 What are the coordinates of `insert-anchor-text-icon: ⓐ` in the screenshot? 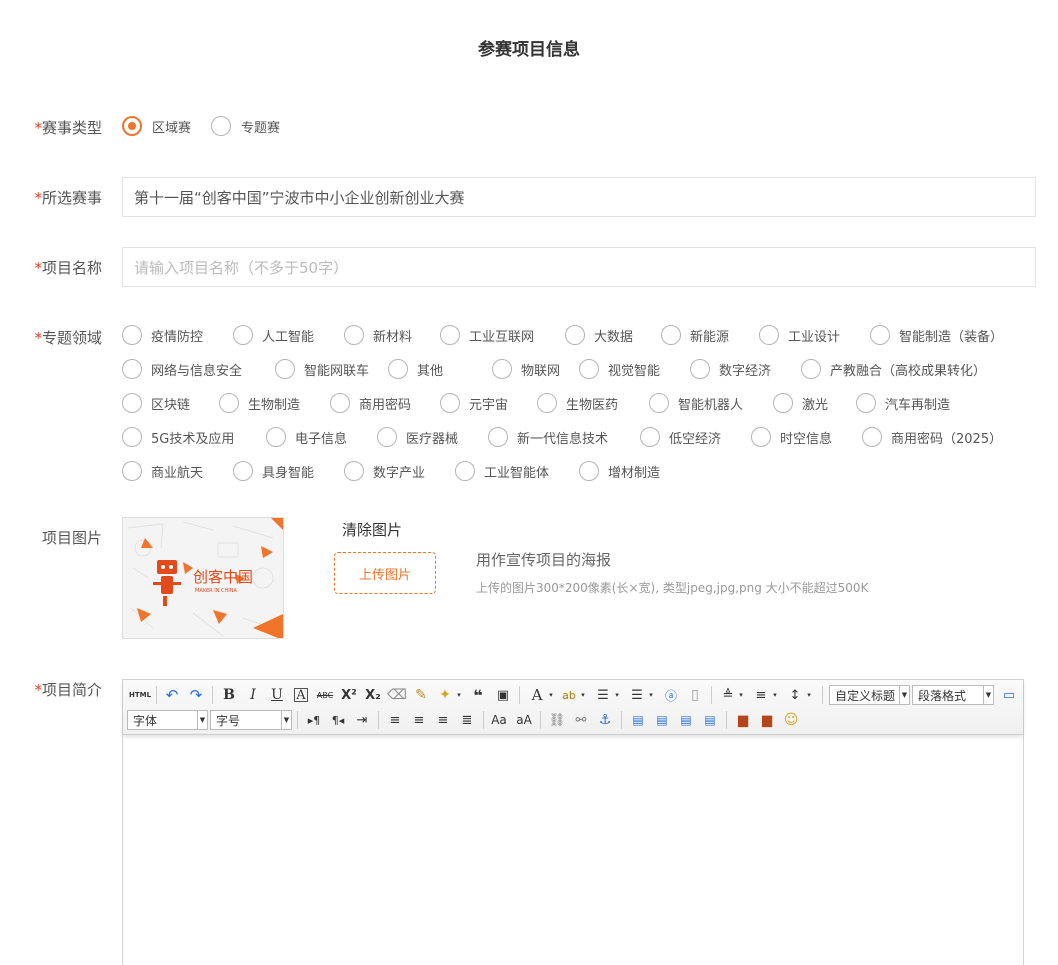 It's located at (671, 695).